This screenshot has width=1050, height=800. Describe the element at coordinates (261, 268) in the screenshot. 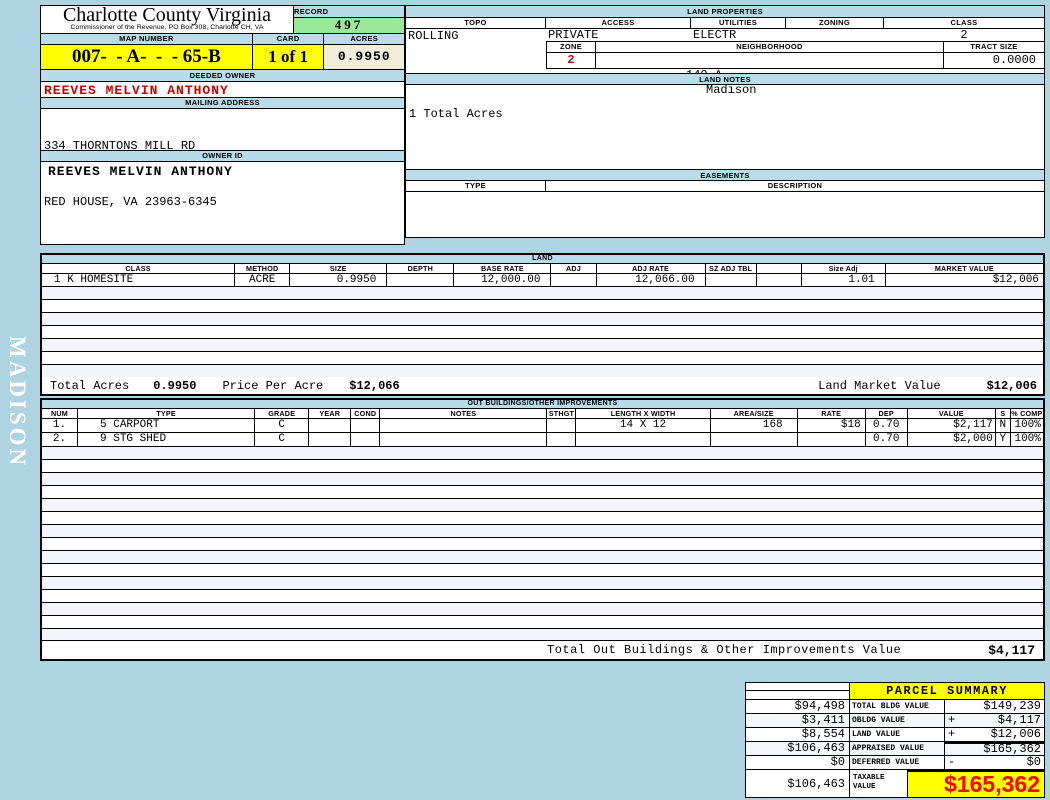

I see `col-method: METHOD` at that location.